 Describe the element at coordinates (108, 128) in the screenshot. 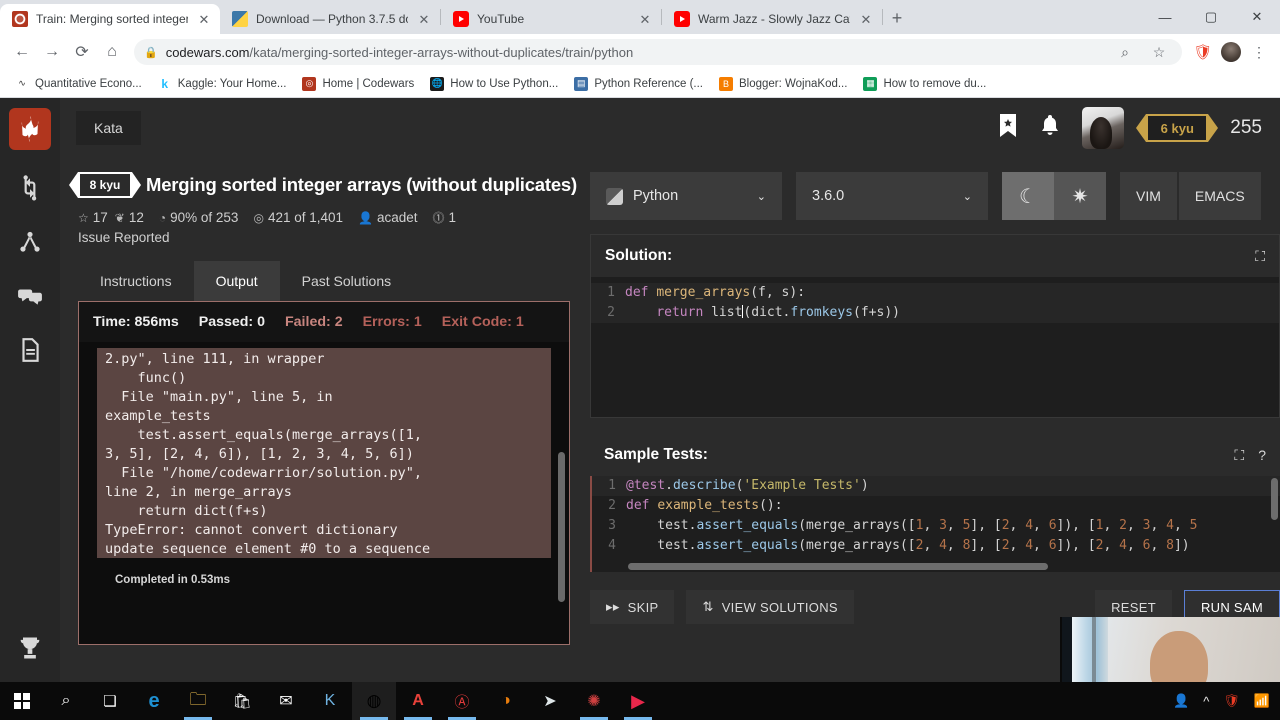

I see `breadcrumb-kata: Kata` at that location.